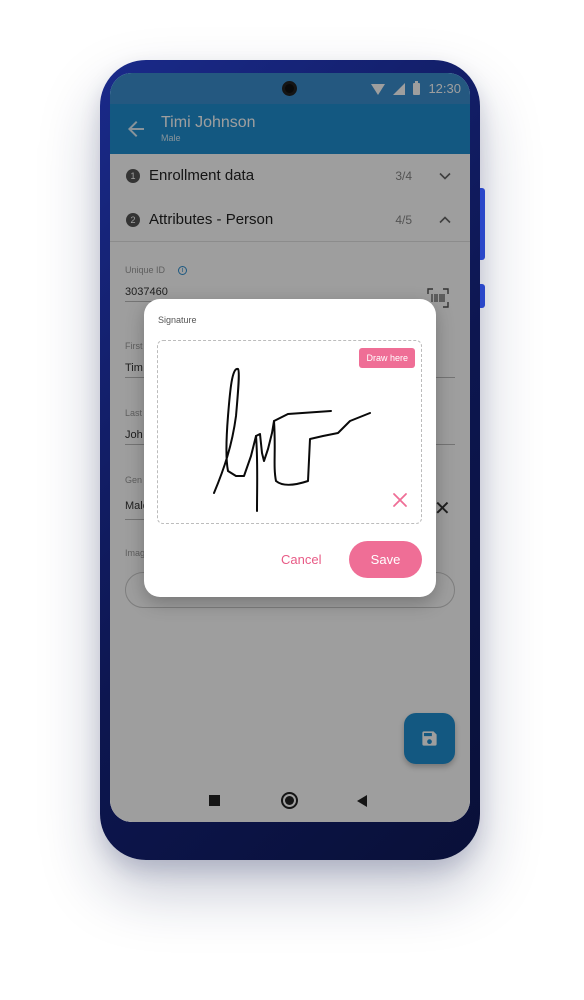 Image resolution: width=584 pixels, height=1000 pixels. Describe the element at coordinates (177, 320) in the screenshot. I see `dialog-title: Signature` at that location.